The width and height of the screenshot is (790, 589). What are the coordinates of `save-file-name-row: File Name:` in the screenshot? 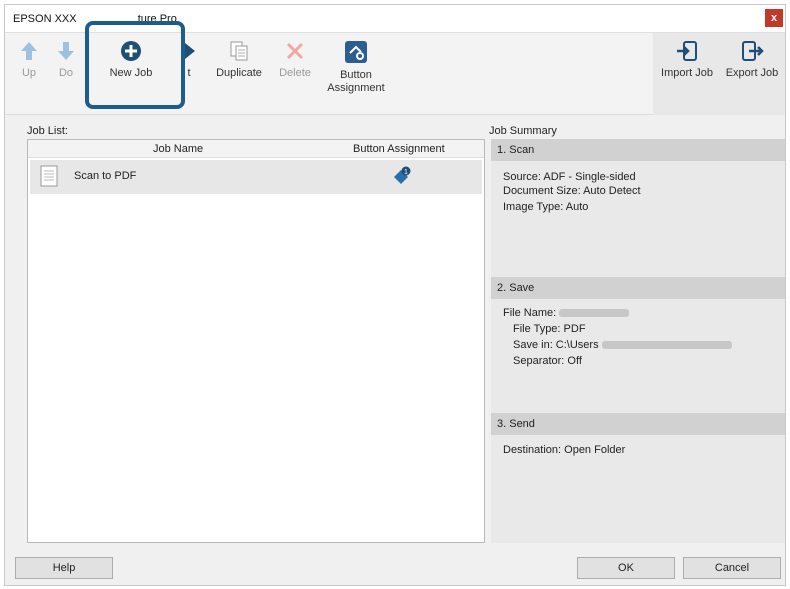 It's located at (566, 313).